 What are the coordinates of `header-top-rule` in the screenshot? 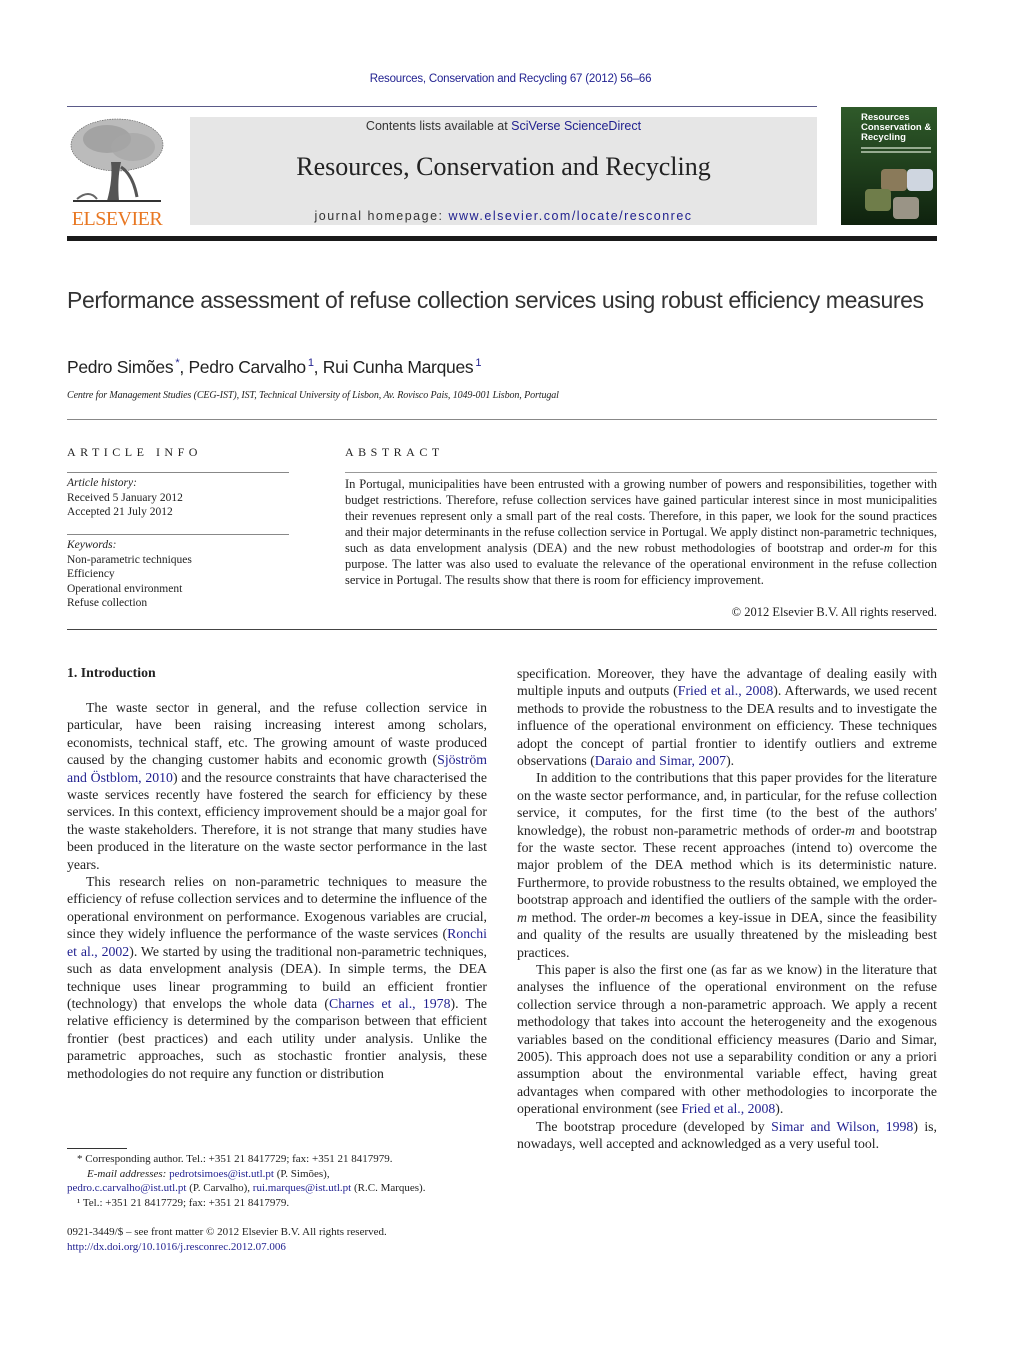 It's located at (442, 106).